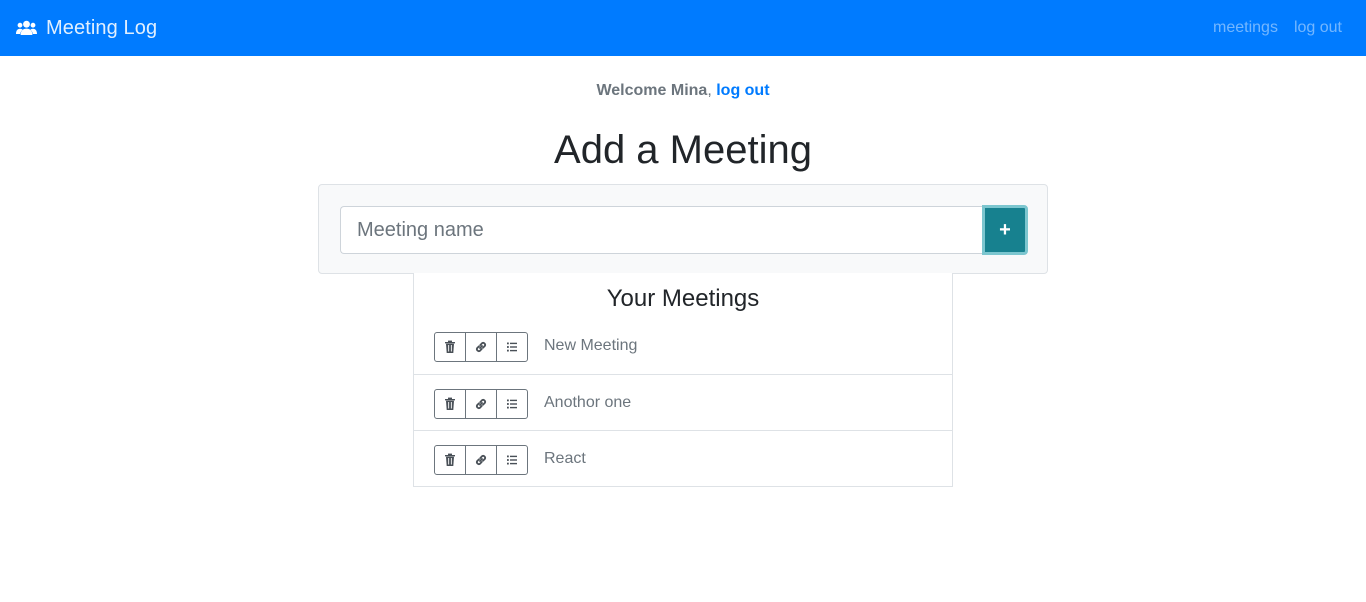  Describe the element at coordinates (683, 346) in the screenshot. I see `meeting-row: New Meeting` at that location.